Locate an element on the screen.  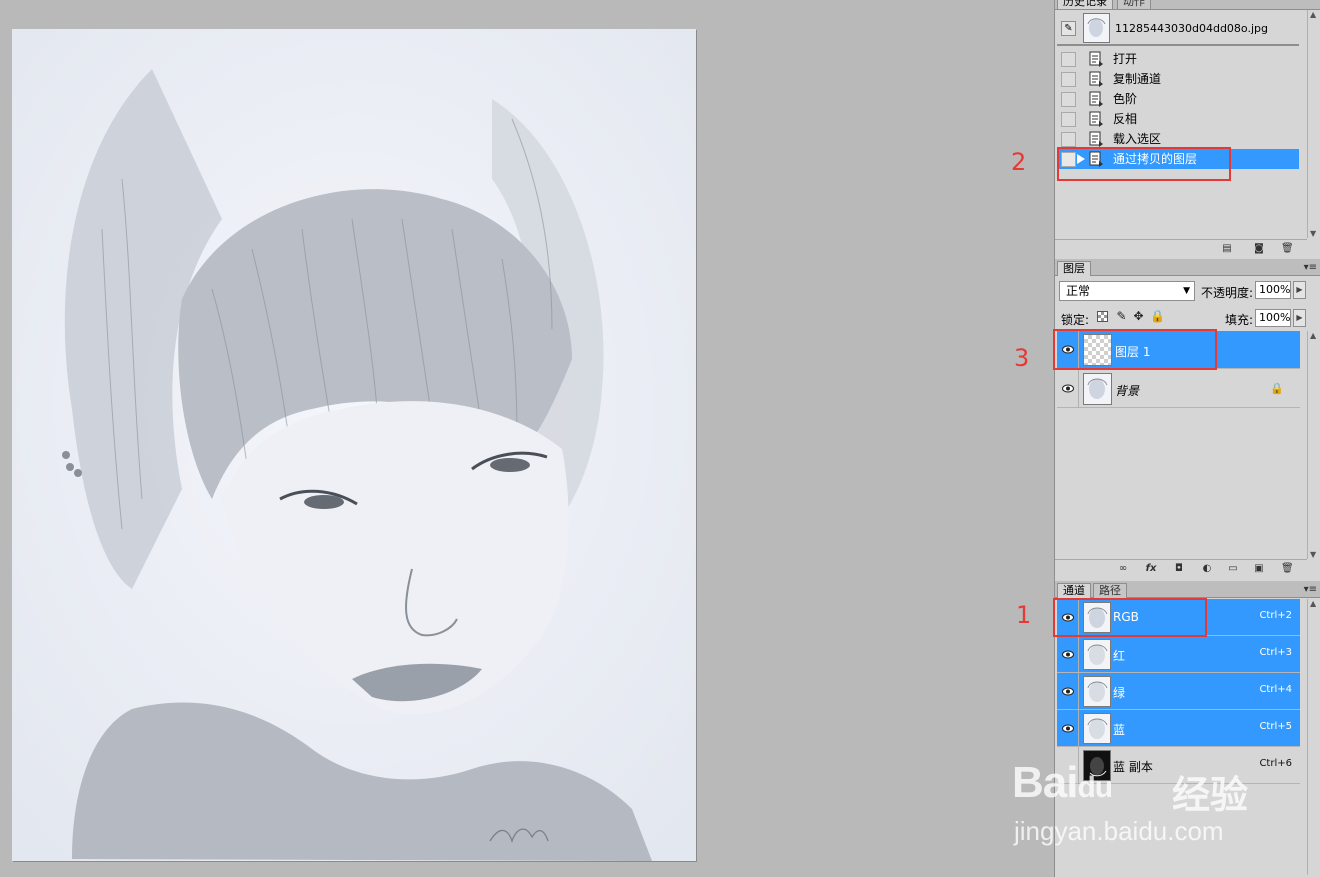
layer-row-background: 背景 🔒 is located at coordinates (1178, 389).